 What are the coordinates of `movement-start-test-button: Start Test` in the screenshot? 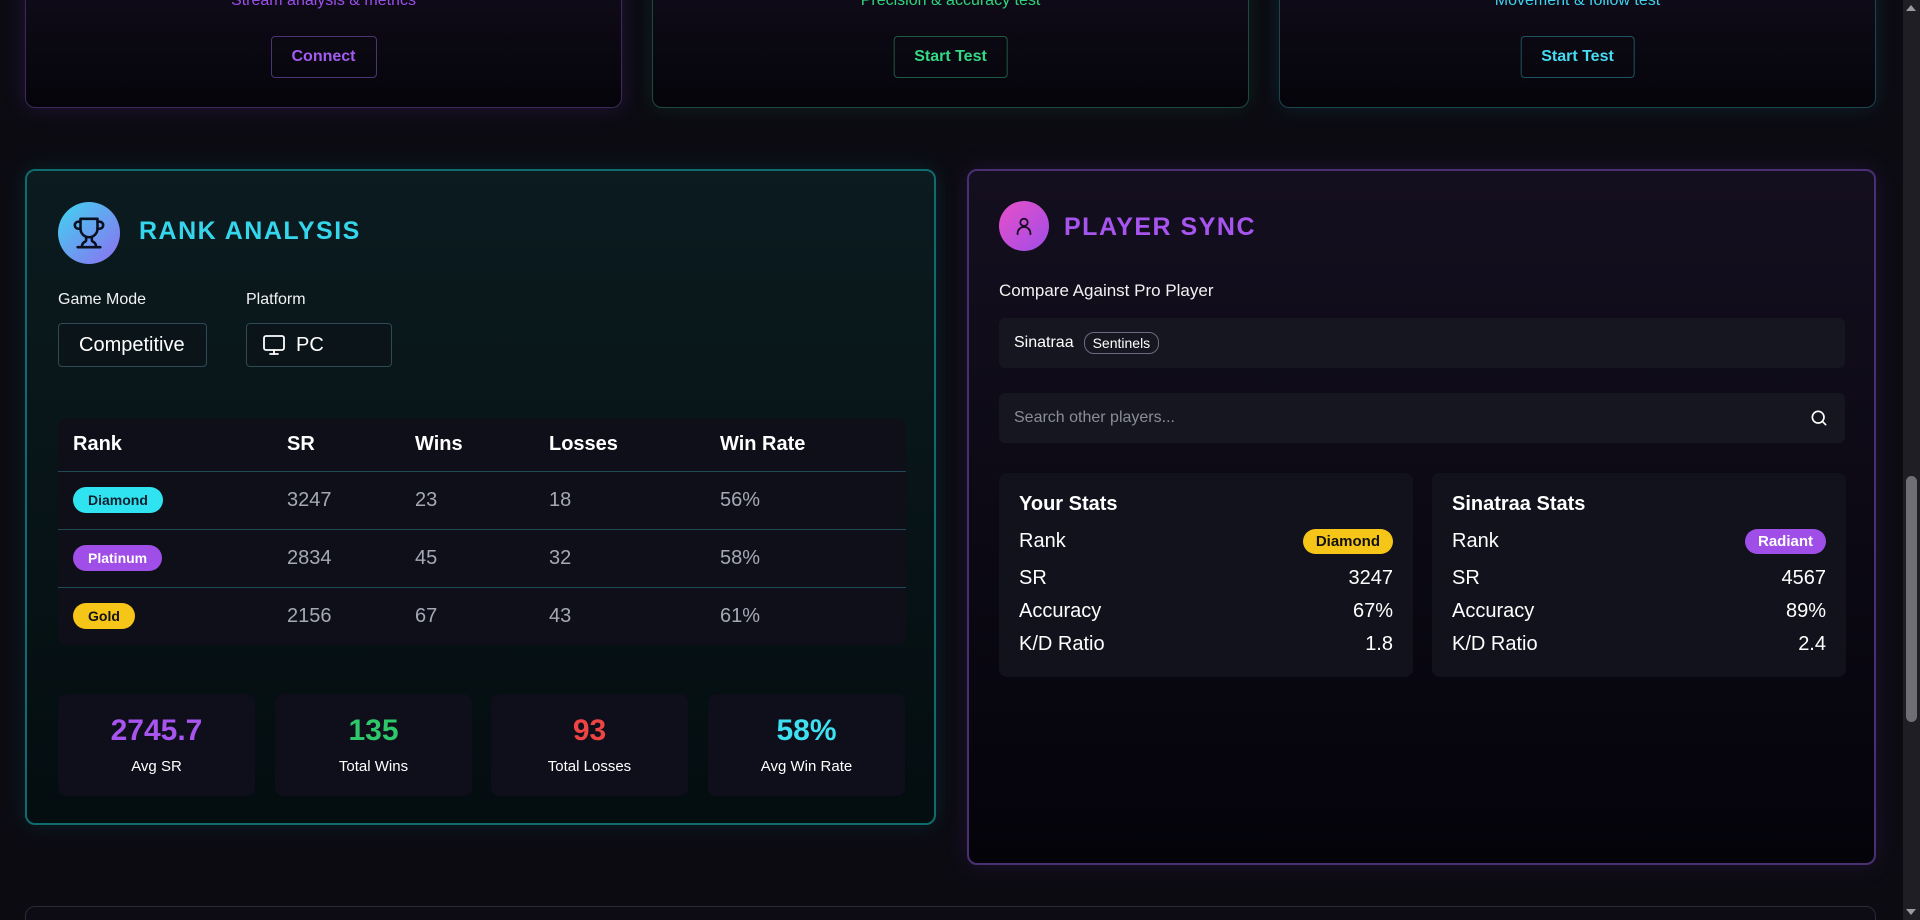 It's located at (1577, 57).